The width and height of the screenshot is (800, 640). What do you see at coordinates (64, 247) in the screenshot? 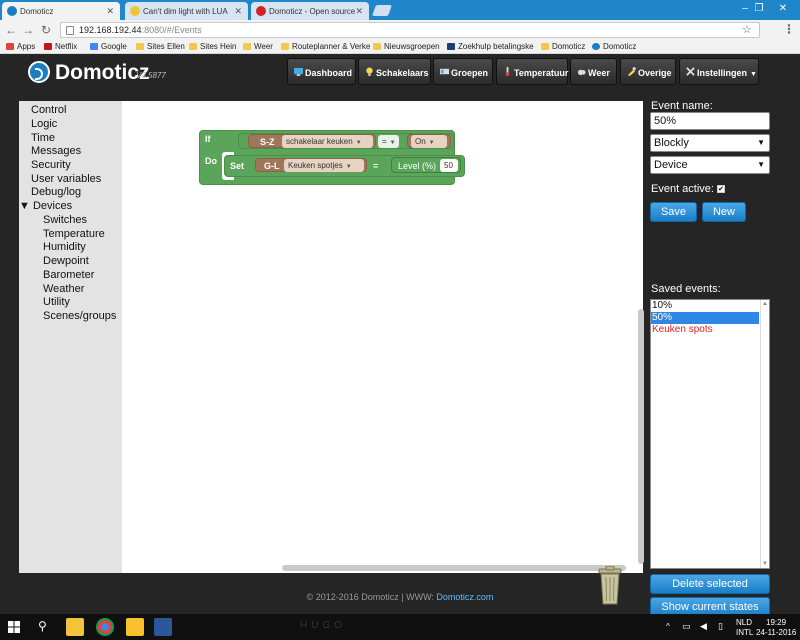
I see `toolbox-item-humidity: Humidity` at bounding box center [64, 247].